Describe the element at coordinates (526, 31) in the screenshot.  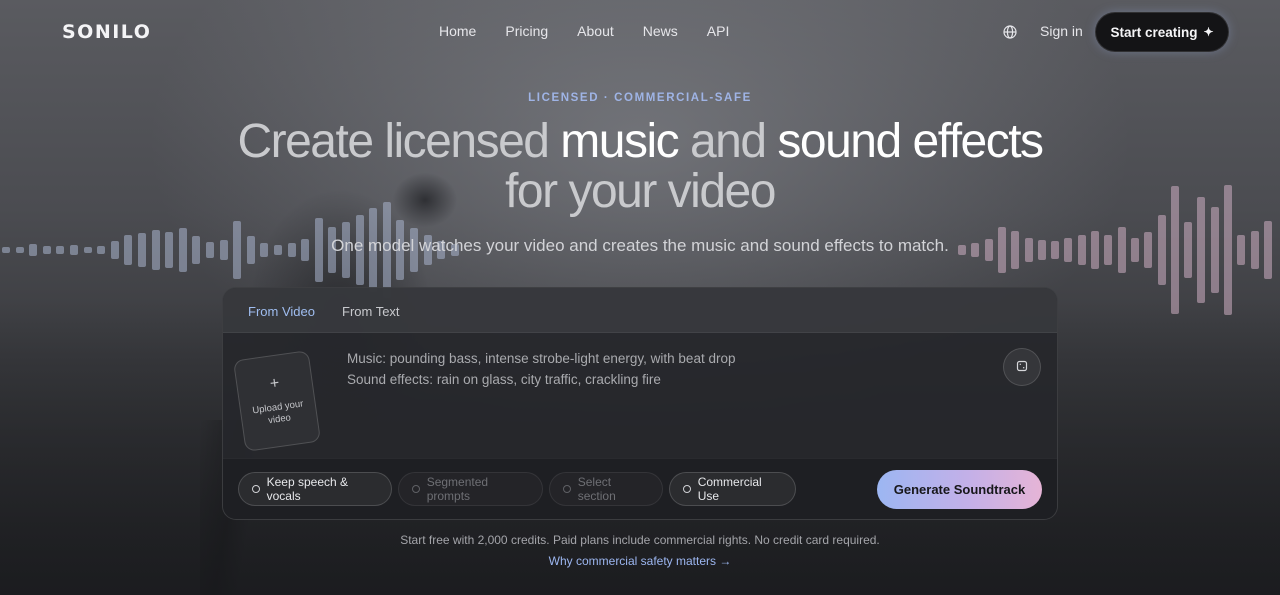
I see `nav-item-pricing: Pricing` at that location.